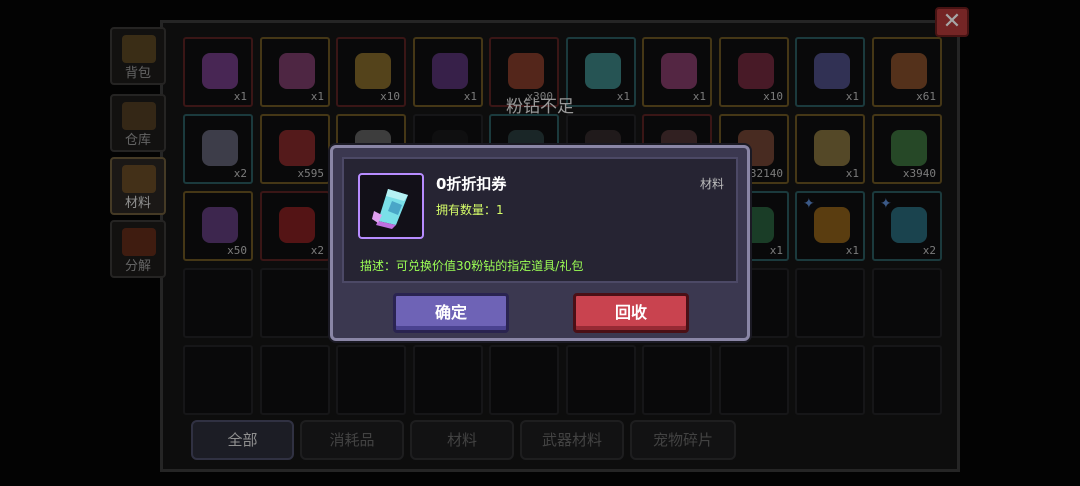  What do you see at coordinates (500, 210) in the screenshot?
I see `quantity-value: 1` at bounding box center [500, 210].